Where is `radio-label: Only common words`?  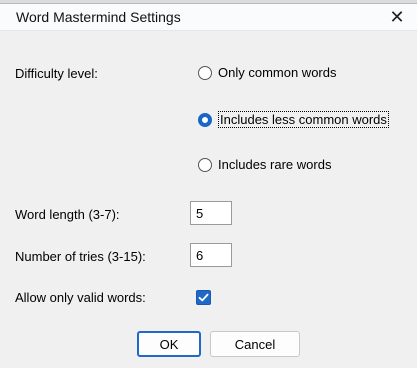
radio-label: Only common words is located at coordinates (277, 72).